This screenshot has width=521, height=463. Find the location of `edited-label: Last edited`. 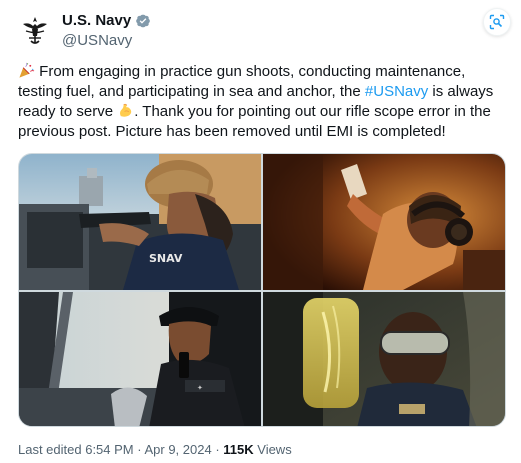

edited-label: Last edited is located at coordinates (52, 449).